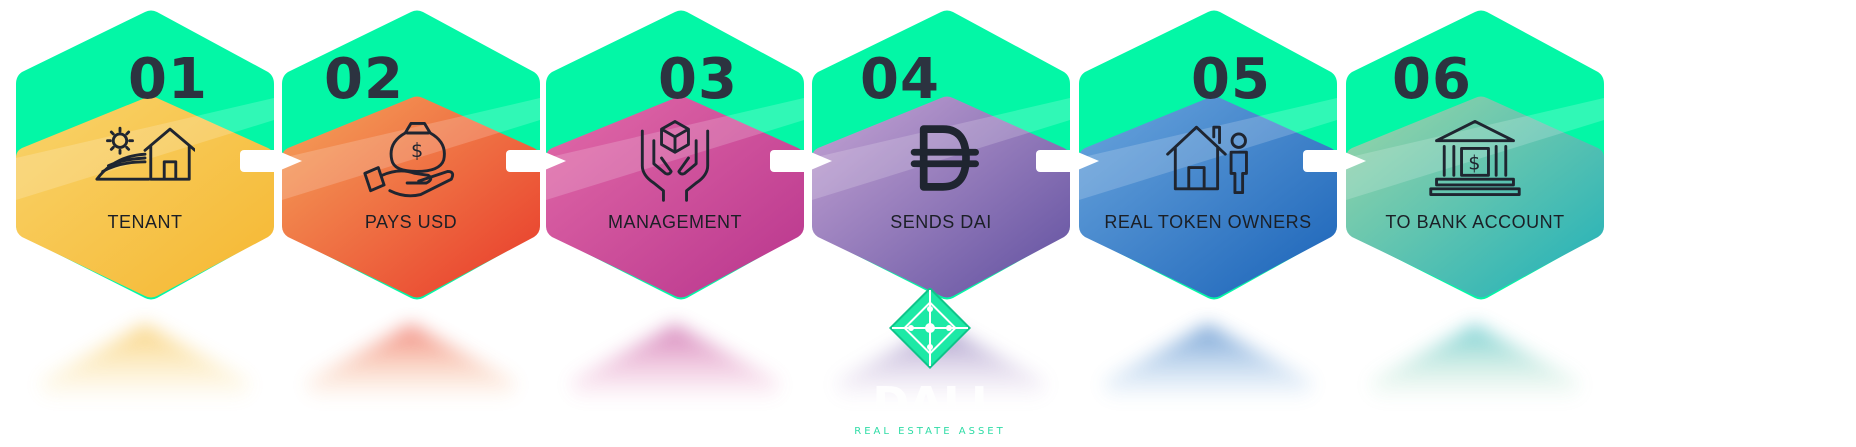 This screenshot has height=447, width=1856. I want to click on bank-icon: $, so click(1475, 158).